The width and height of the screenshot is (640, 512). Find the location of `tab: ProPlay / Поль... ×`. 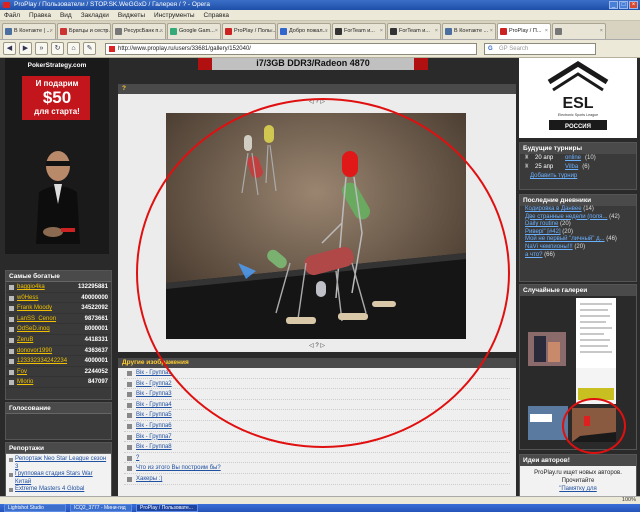

tab: ProPlay / Поль... × is located at coordinates (249, 31).